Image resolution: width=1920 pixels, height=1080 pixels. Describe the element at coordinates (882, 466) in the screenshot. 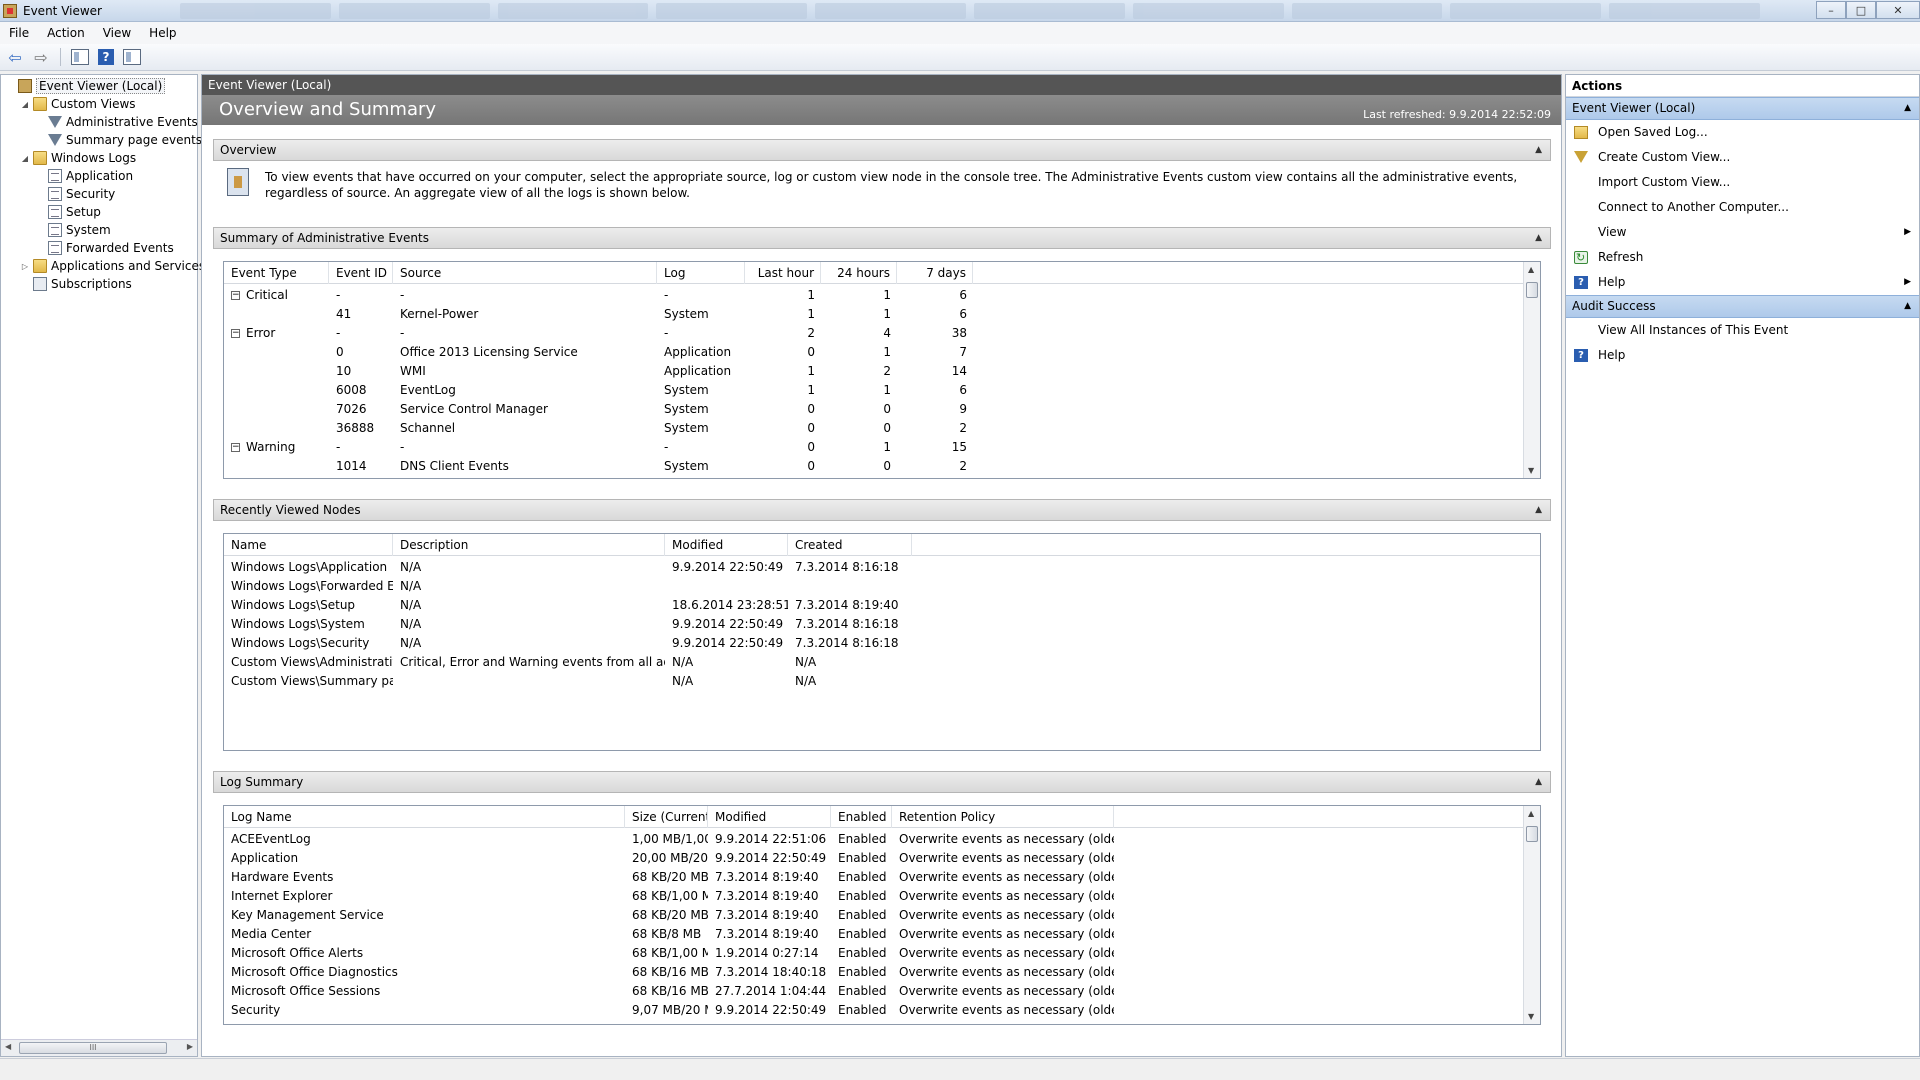

I see `table-row: 1014 DNS Client Events System 0 0 2` at that location.